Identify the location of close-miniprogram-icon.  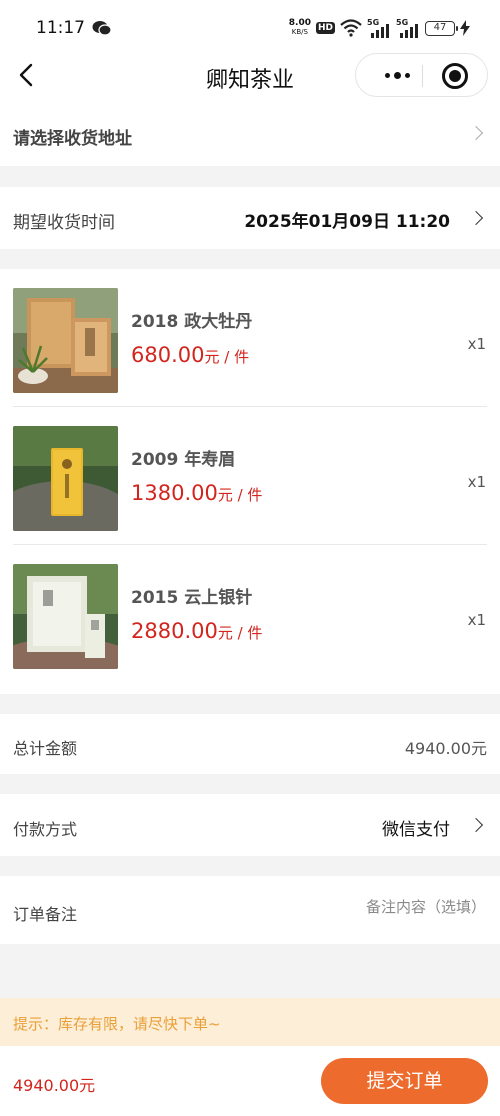
(455, 76).